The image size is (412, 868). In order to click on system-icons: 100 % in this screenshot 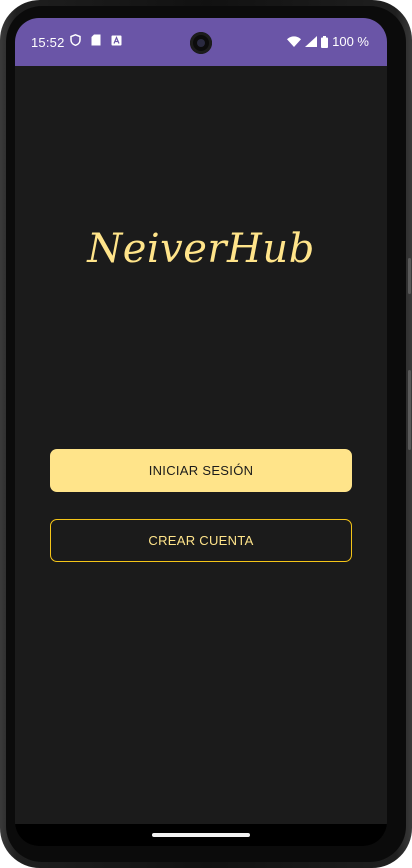, I will do `click(328, 41)`.